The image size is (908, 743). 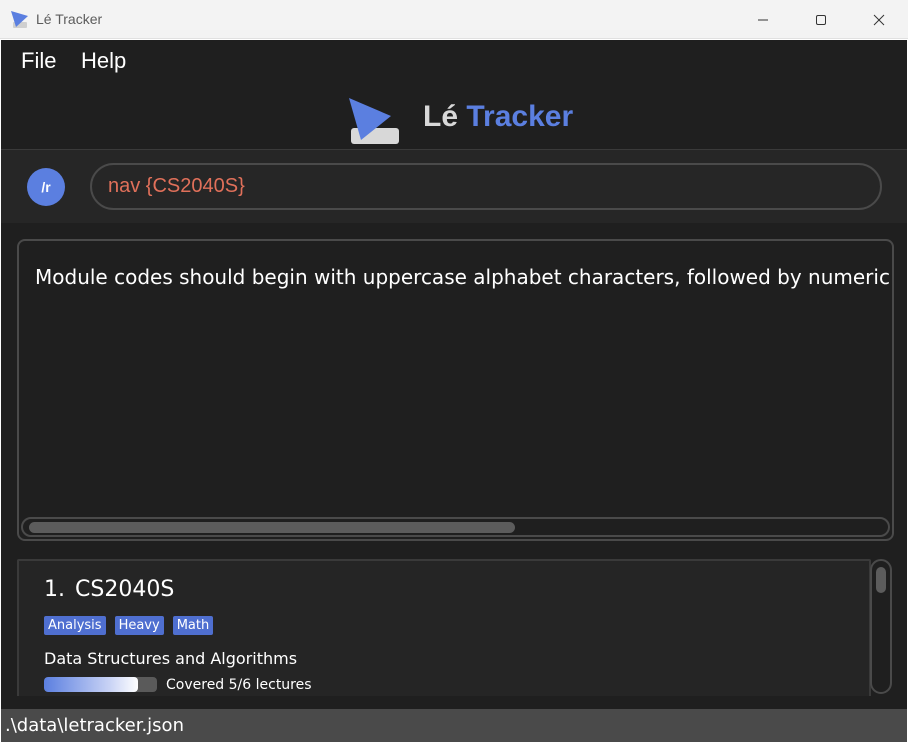 I want to click on module-tags: Analysis Heavy Math, so click(x=129, y=625).